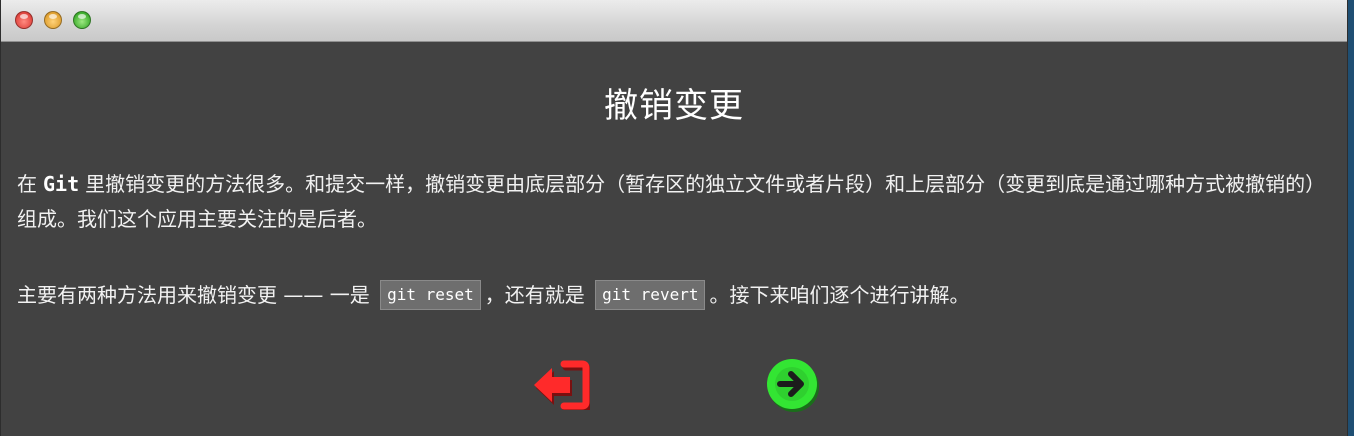 The height and width of the screenshot is (436, 1354). Describe the element at coordinates (53, 20) in the screenshot. I see `window-minimize-button` at that location.